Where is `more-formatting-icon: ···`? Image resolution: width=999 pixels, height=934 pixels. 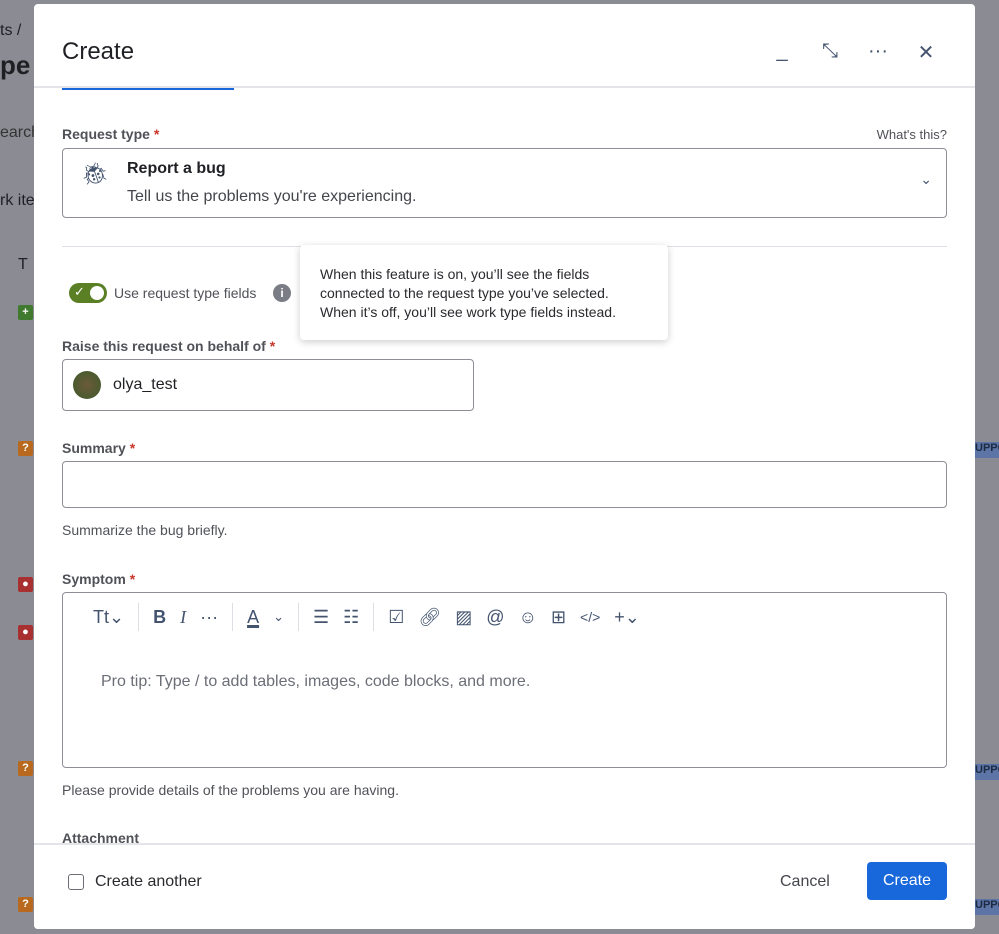
more-formatting-icon: ··· is located at coordinates (209, 617).